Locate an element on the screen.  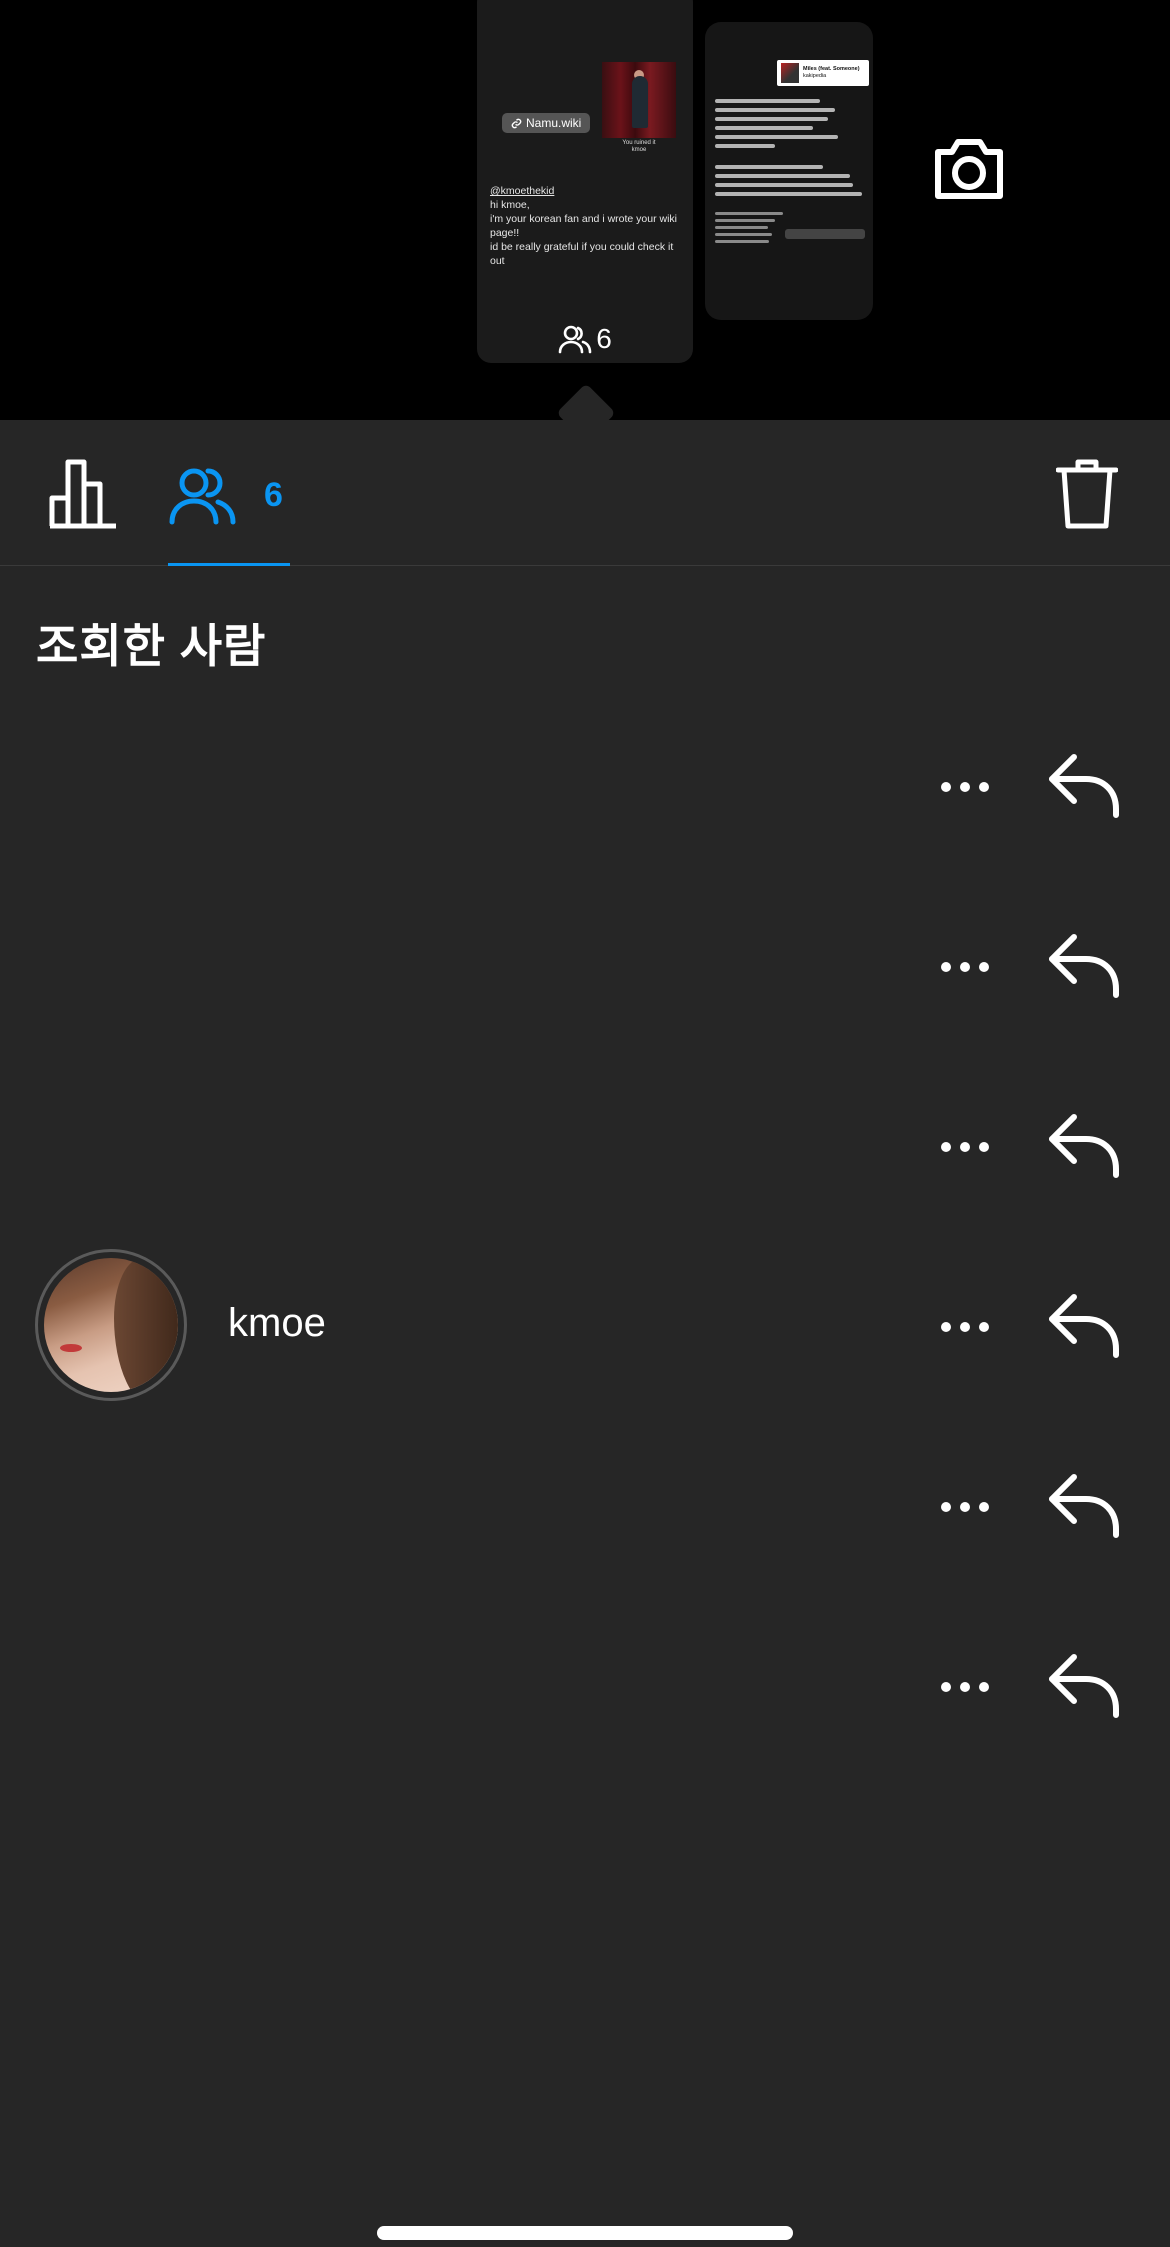
viewer-sheet-tabbar: 6 is located at coordinates (585, 493).